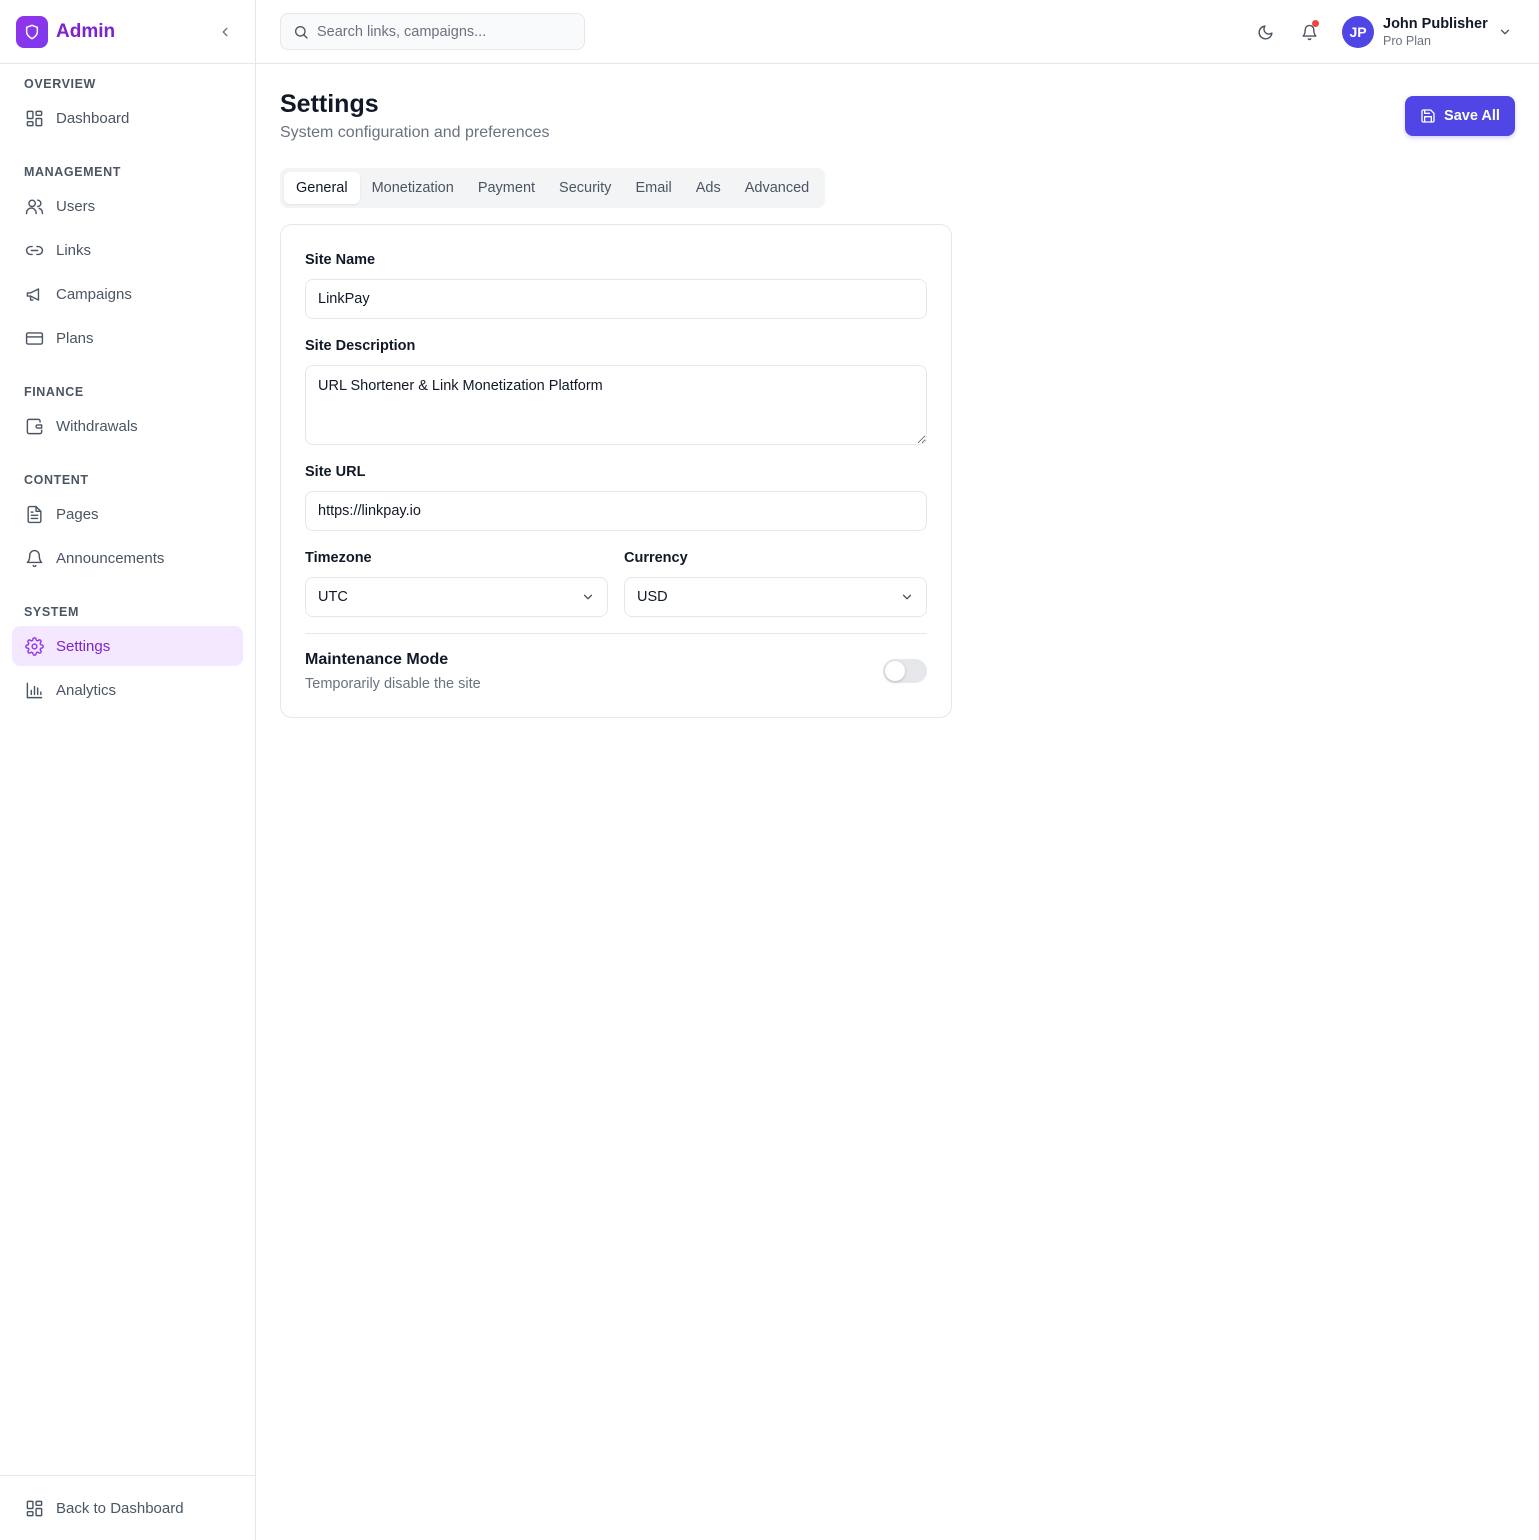 This screenshot has width=1539, height=1540. I want to click on timezone-value: UTC, so click(333, 597).